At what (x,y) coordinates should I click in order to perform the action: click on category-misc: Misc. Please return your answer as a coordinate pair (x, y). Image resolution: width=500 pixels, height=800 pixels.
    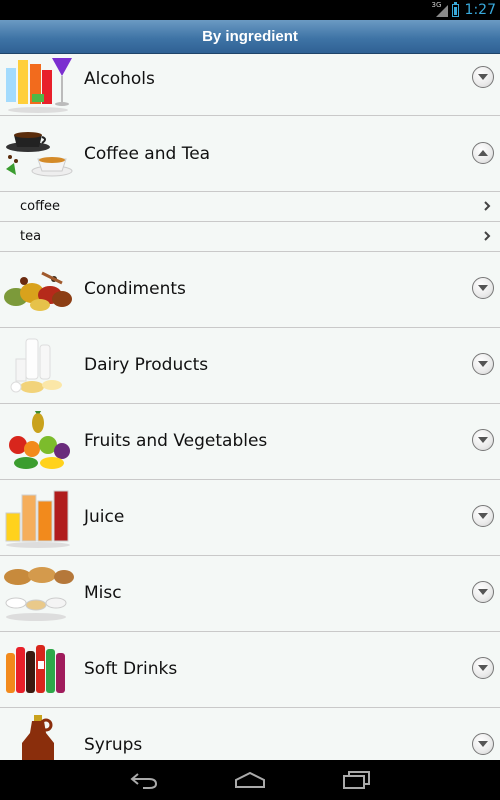
    Looking at the image, I should click on (250, 594).